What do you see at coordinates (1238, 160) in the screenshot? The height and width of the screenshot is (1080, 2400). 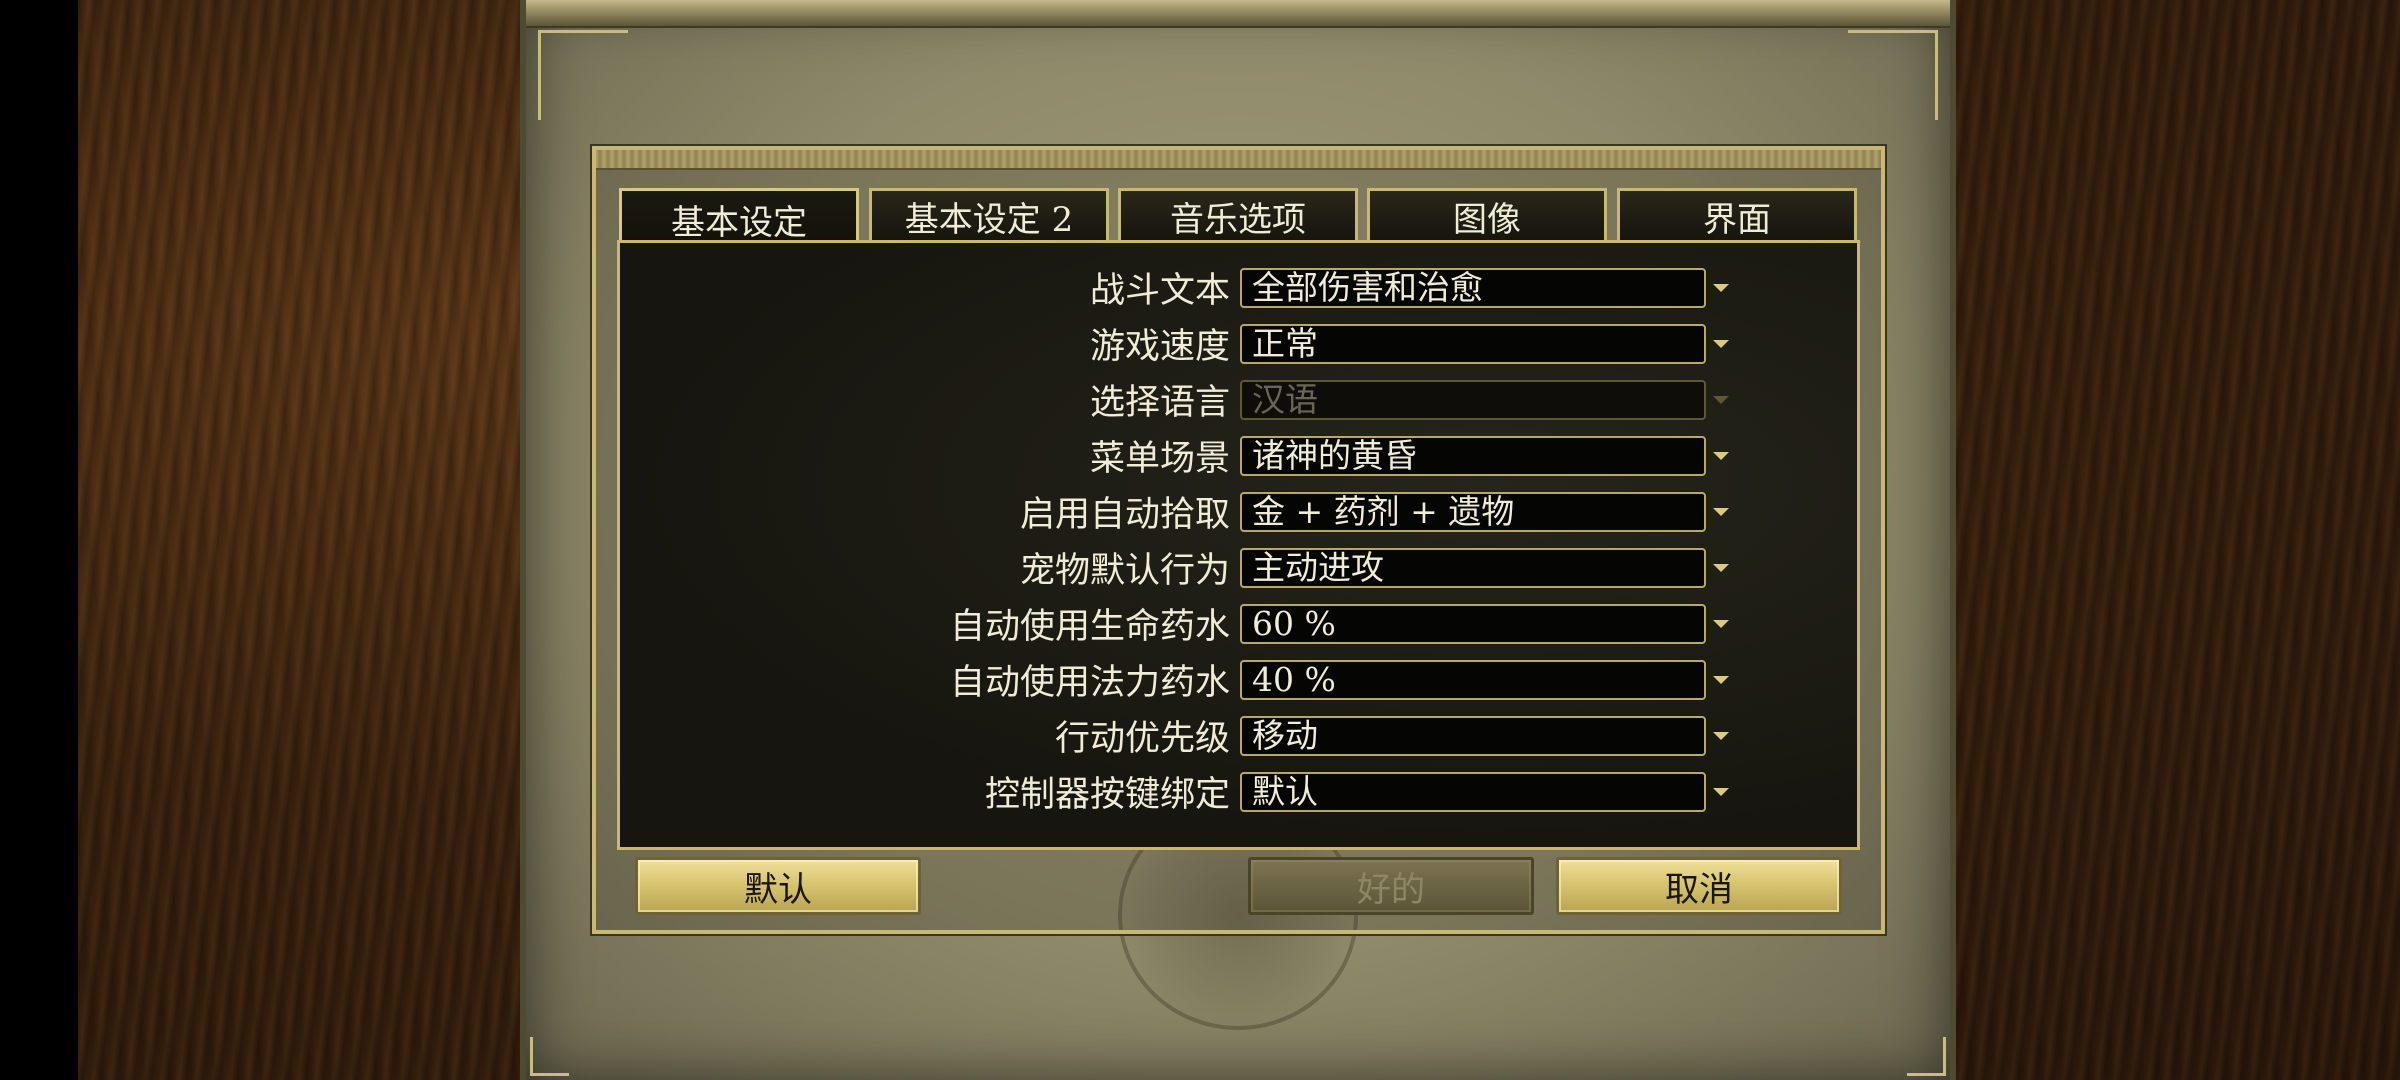 I see `dialog-top-border` at bounding box center [1238, 160].